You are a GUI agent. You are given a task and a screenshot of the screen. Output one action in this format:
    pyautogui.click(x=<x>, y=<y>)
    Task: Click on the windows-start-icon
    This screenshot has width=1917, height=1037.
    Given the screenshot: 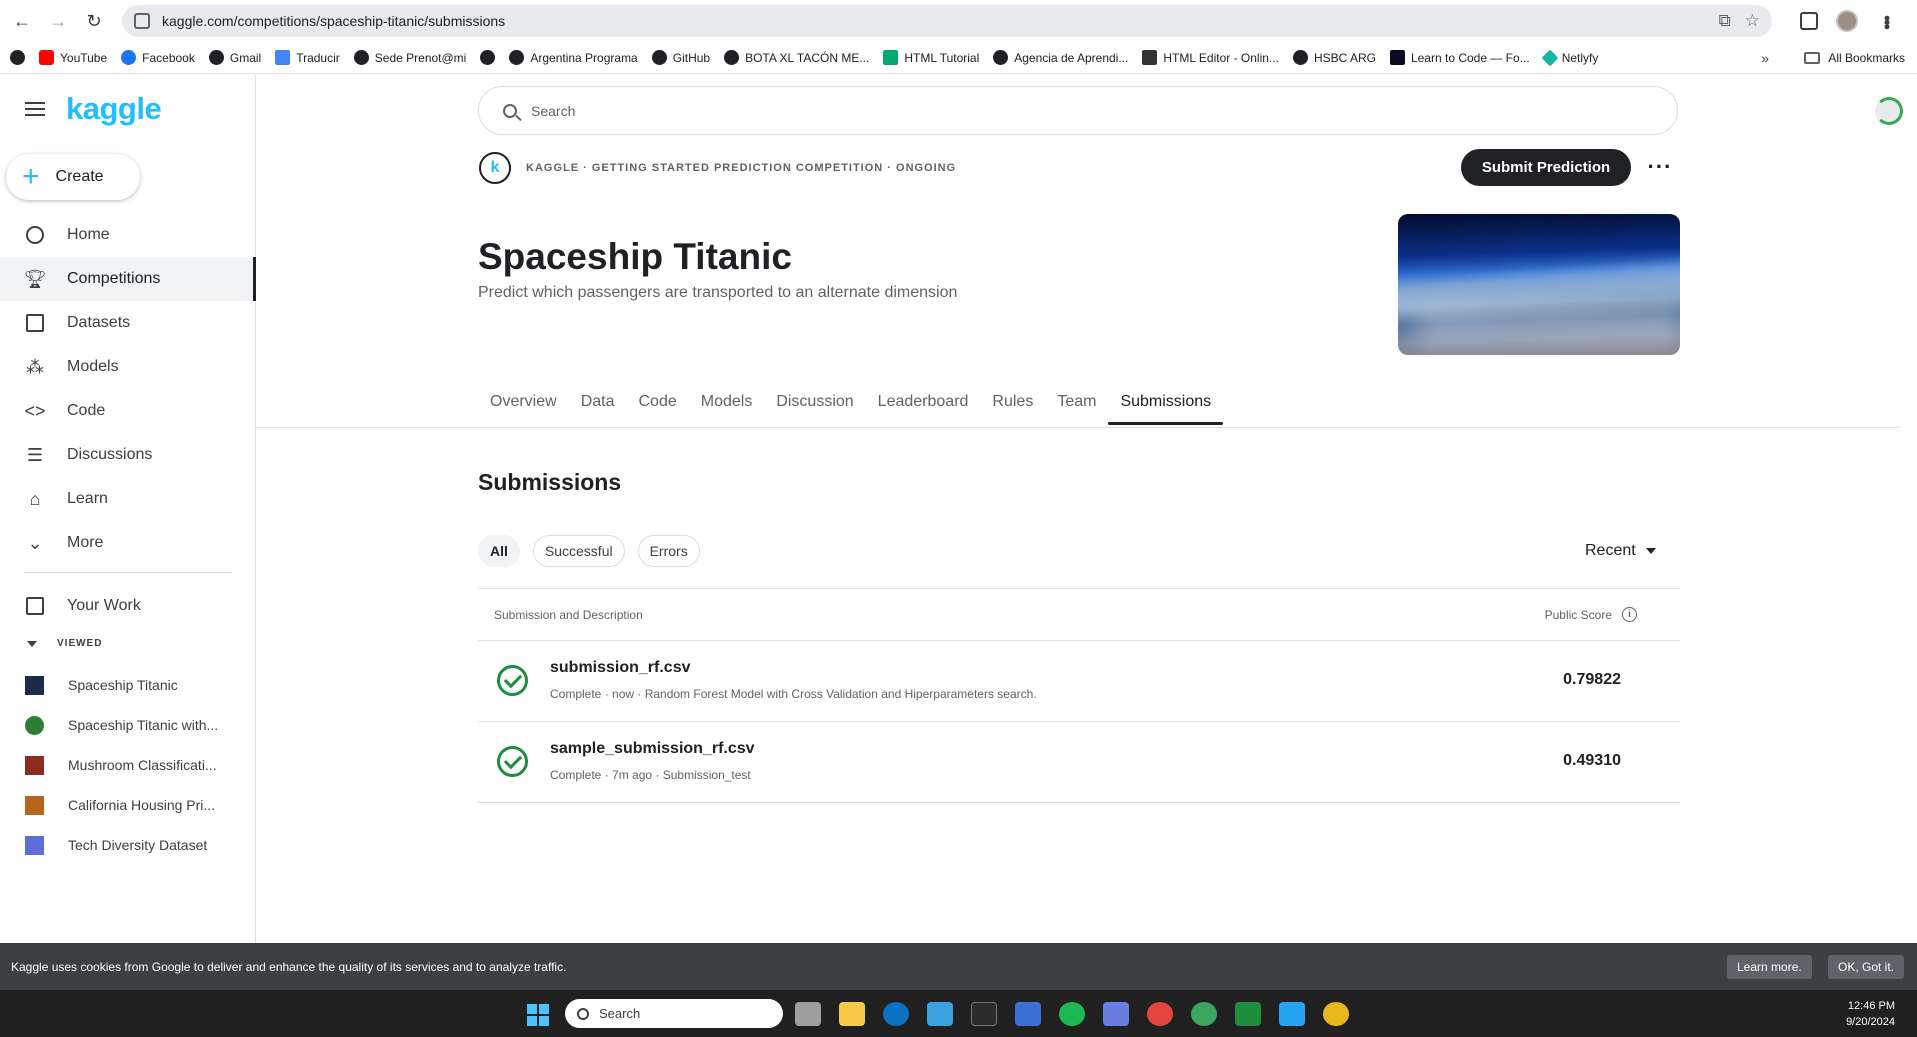 What is the action you would take?
    pyautogui.click(x=538, y=1015)
    